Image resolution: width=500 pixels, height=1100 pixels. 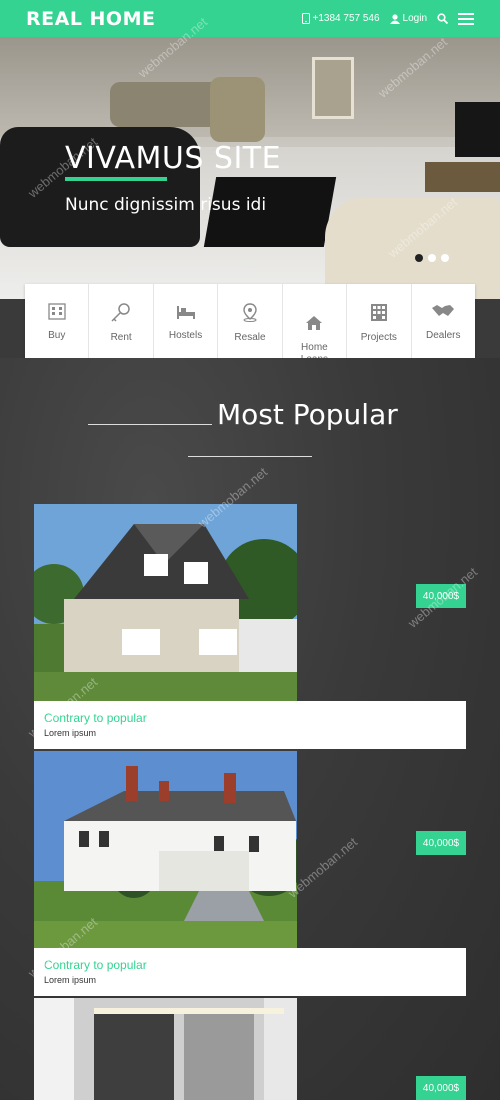 I want to click on section-title: Most Popular, so click(x=307, y=414).